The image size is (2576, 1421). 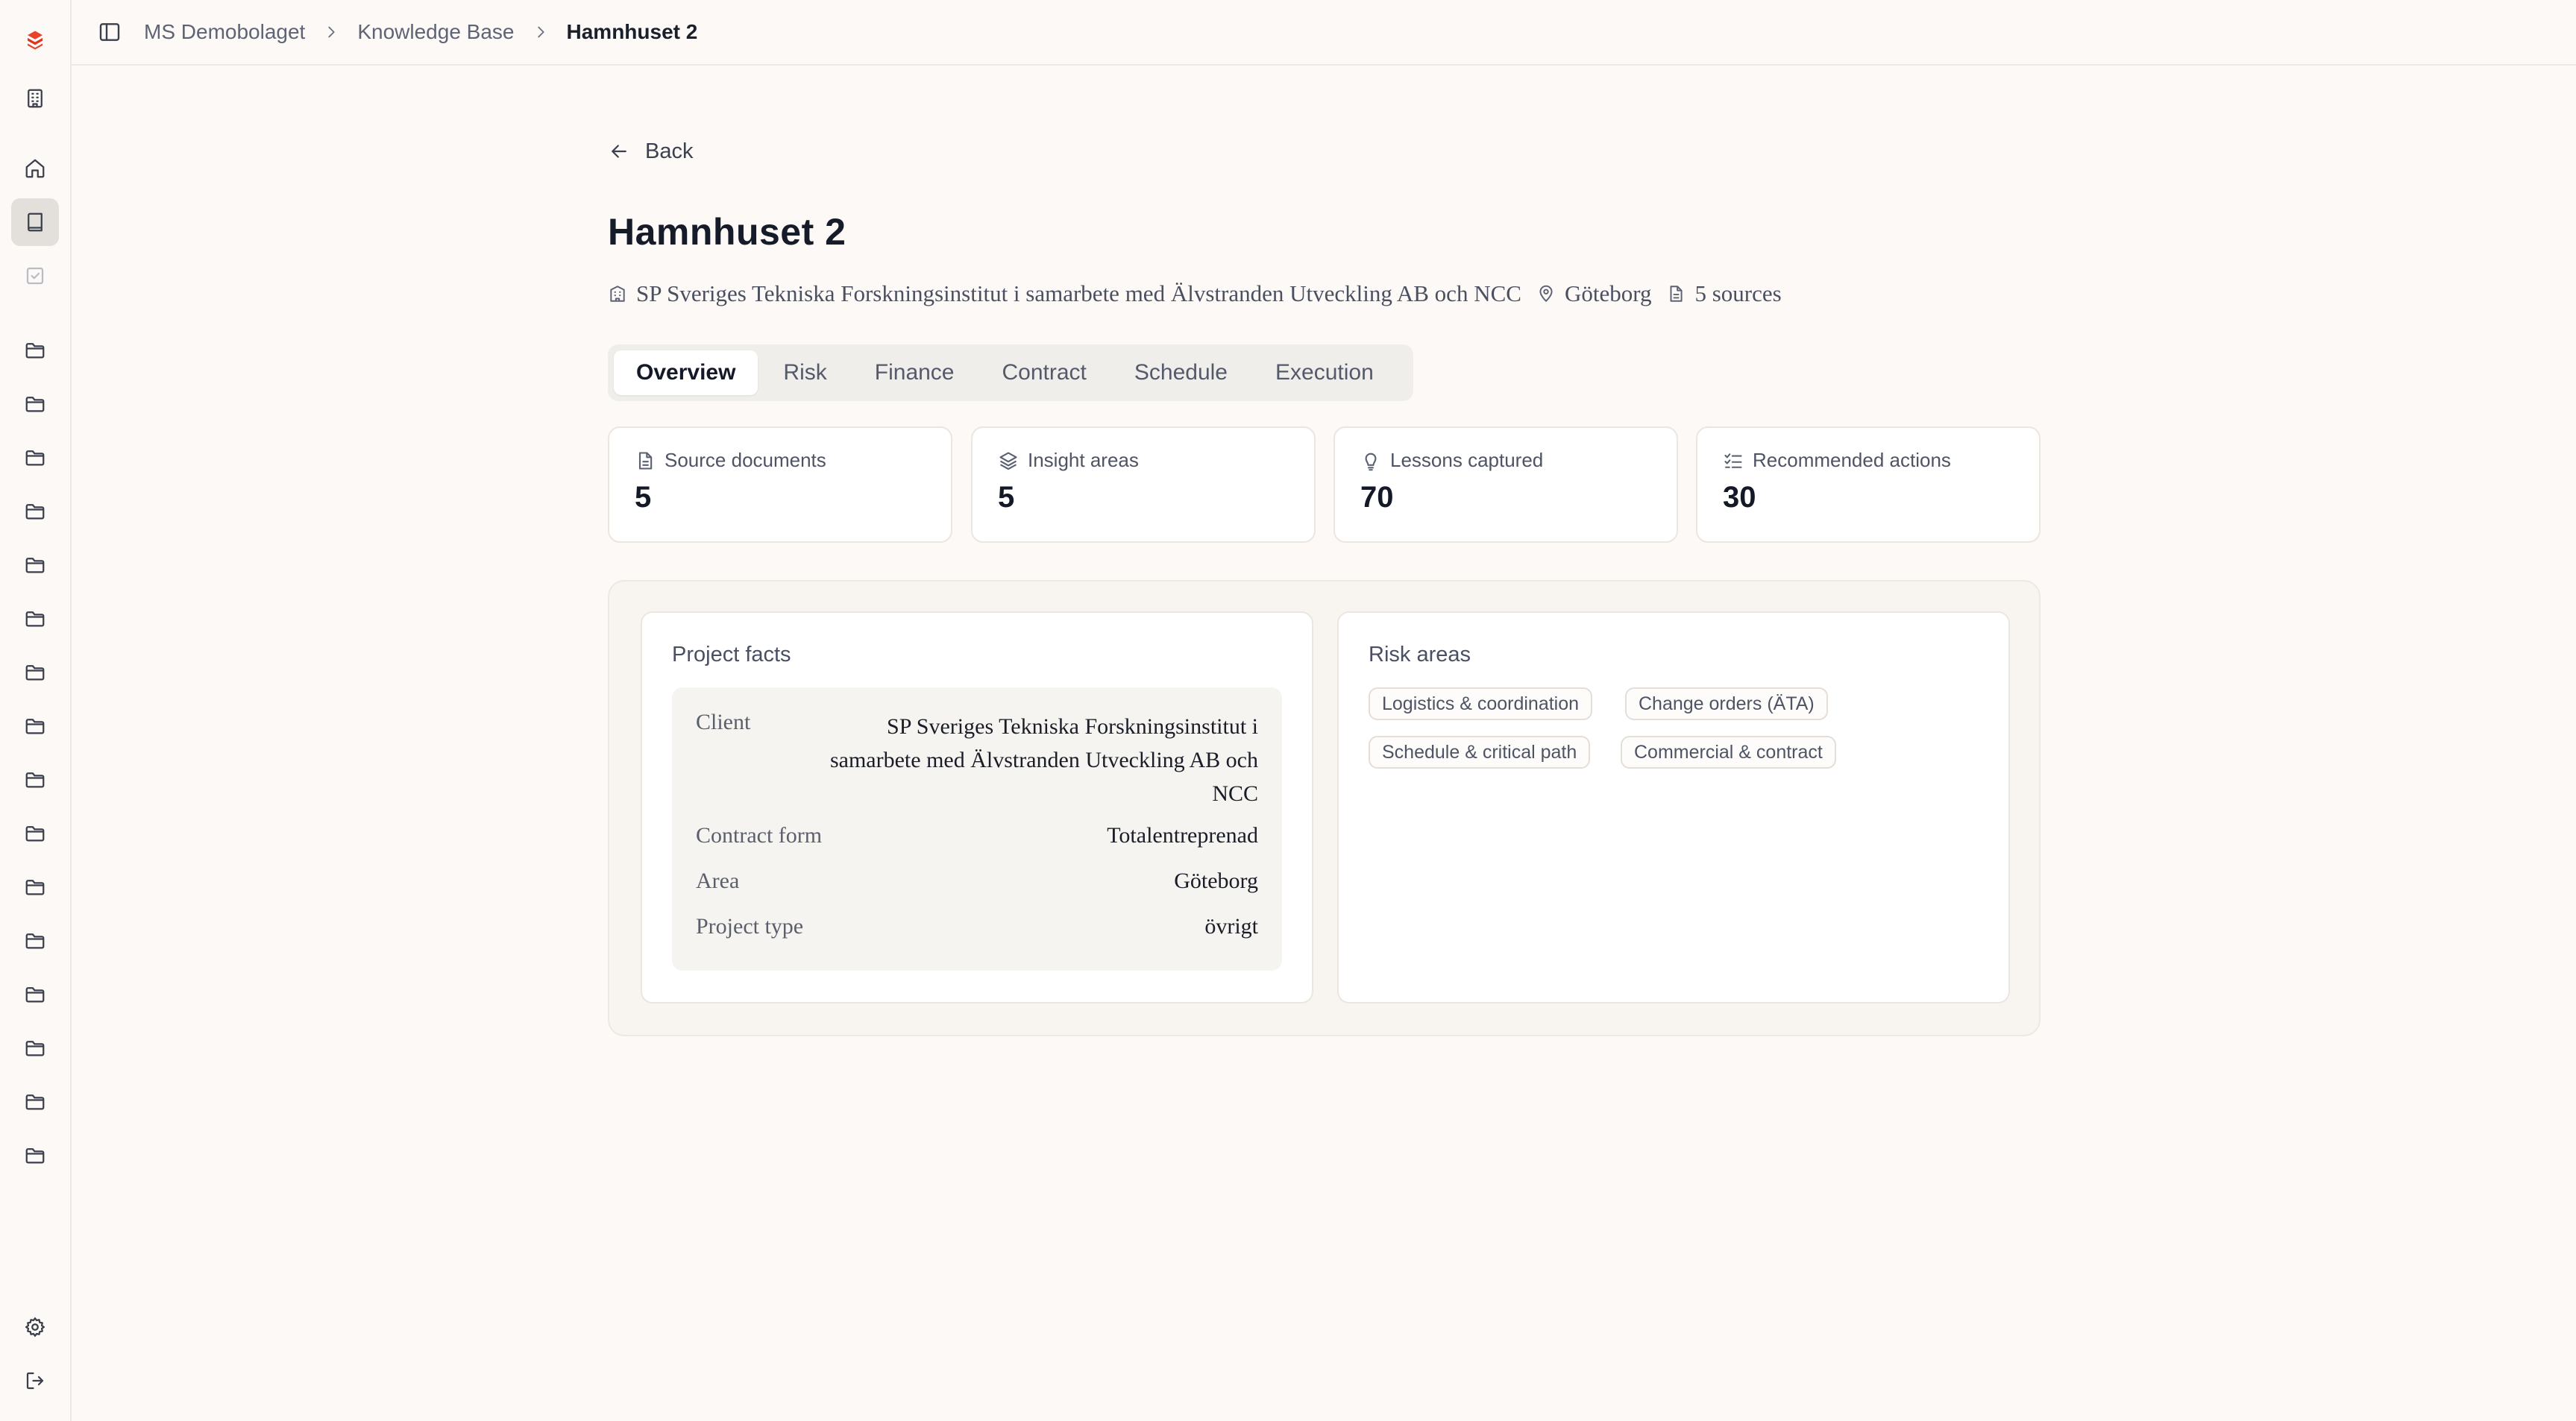 I want to click on logout-icon, so click(x=35, y=1381).